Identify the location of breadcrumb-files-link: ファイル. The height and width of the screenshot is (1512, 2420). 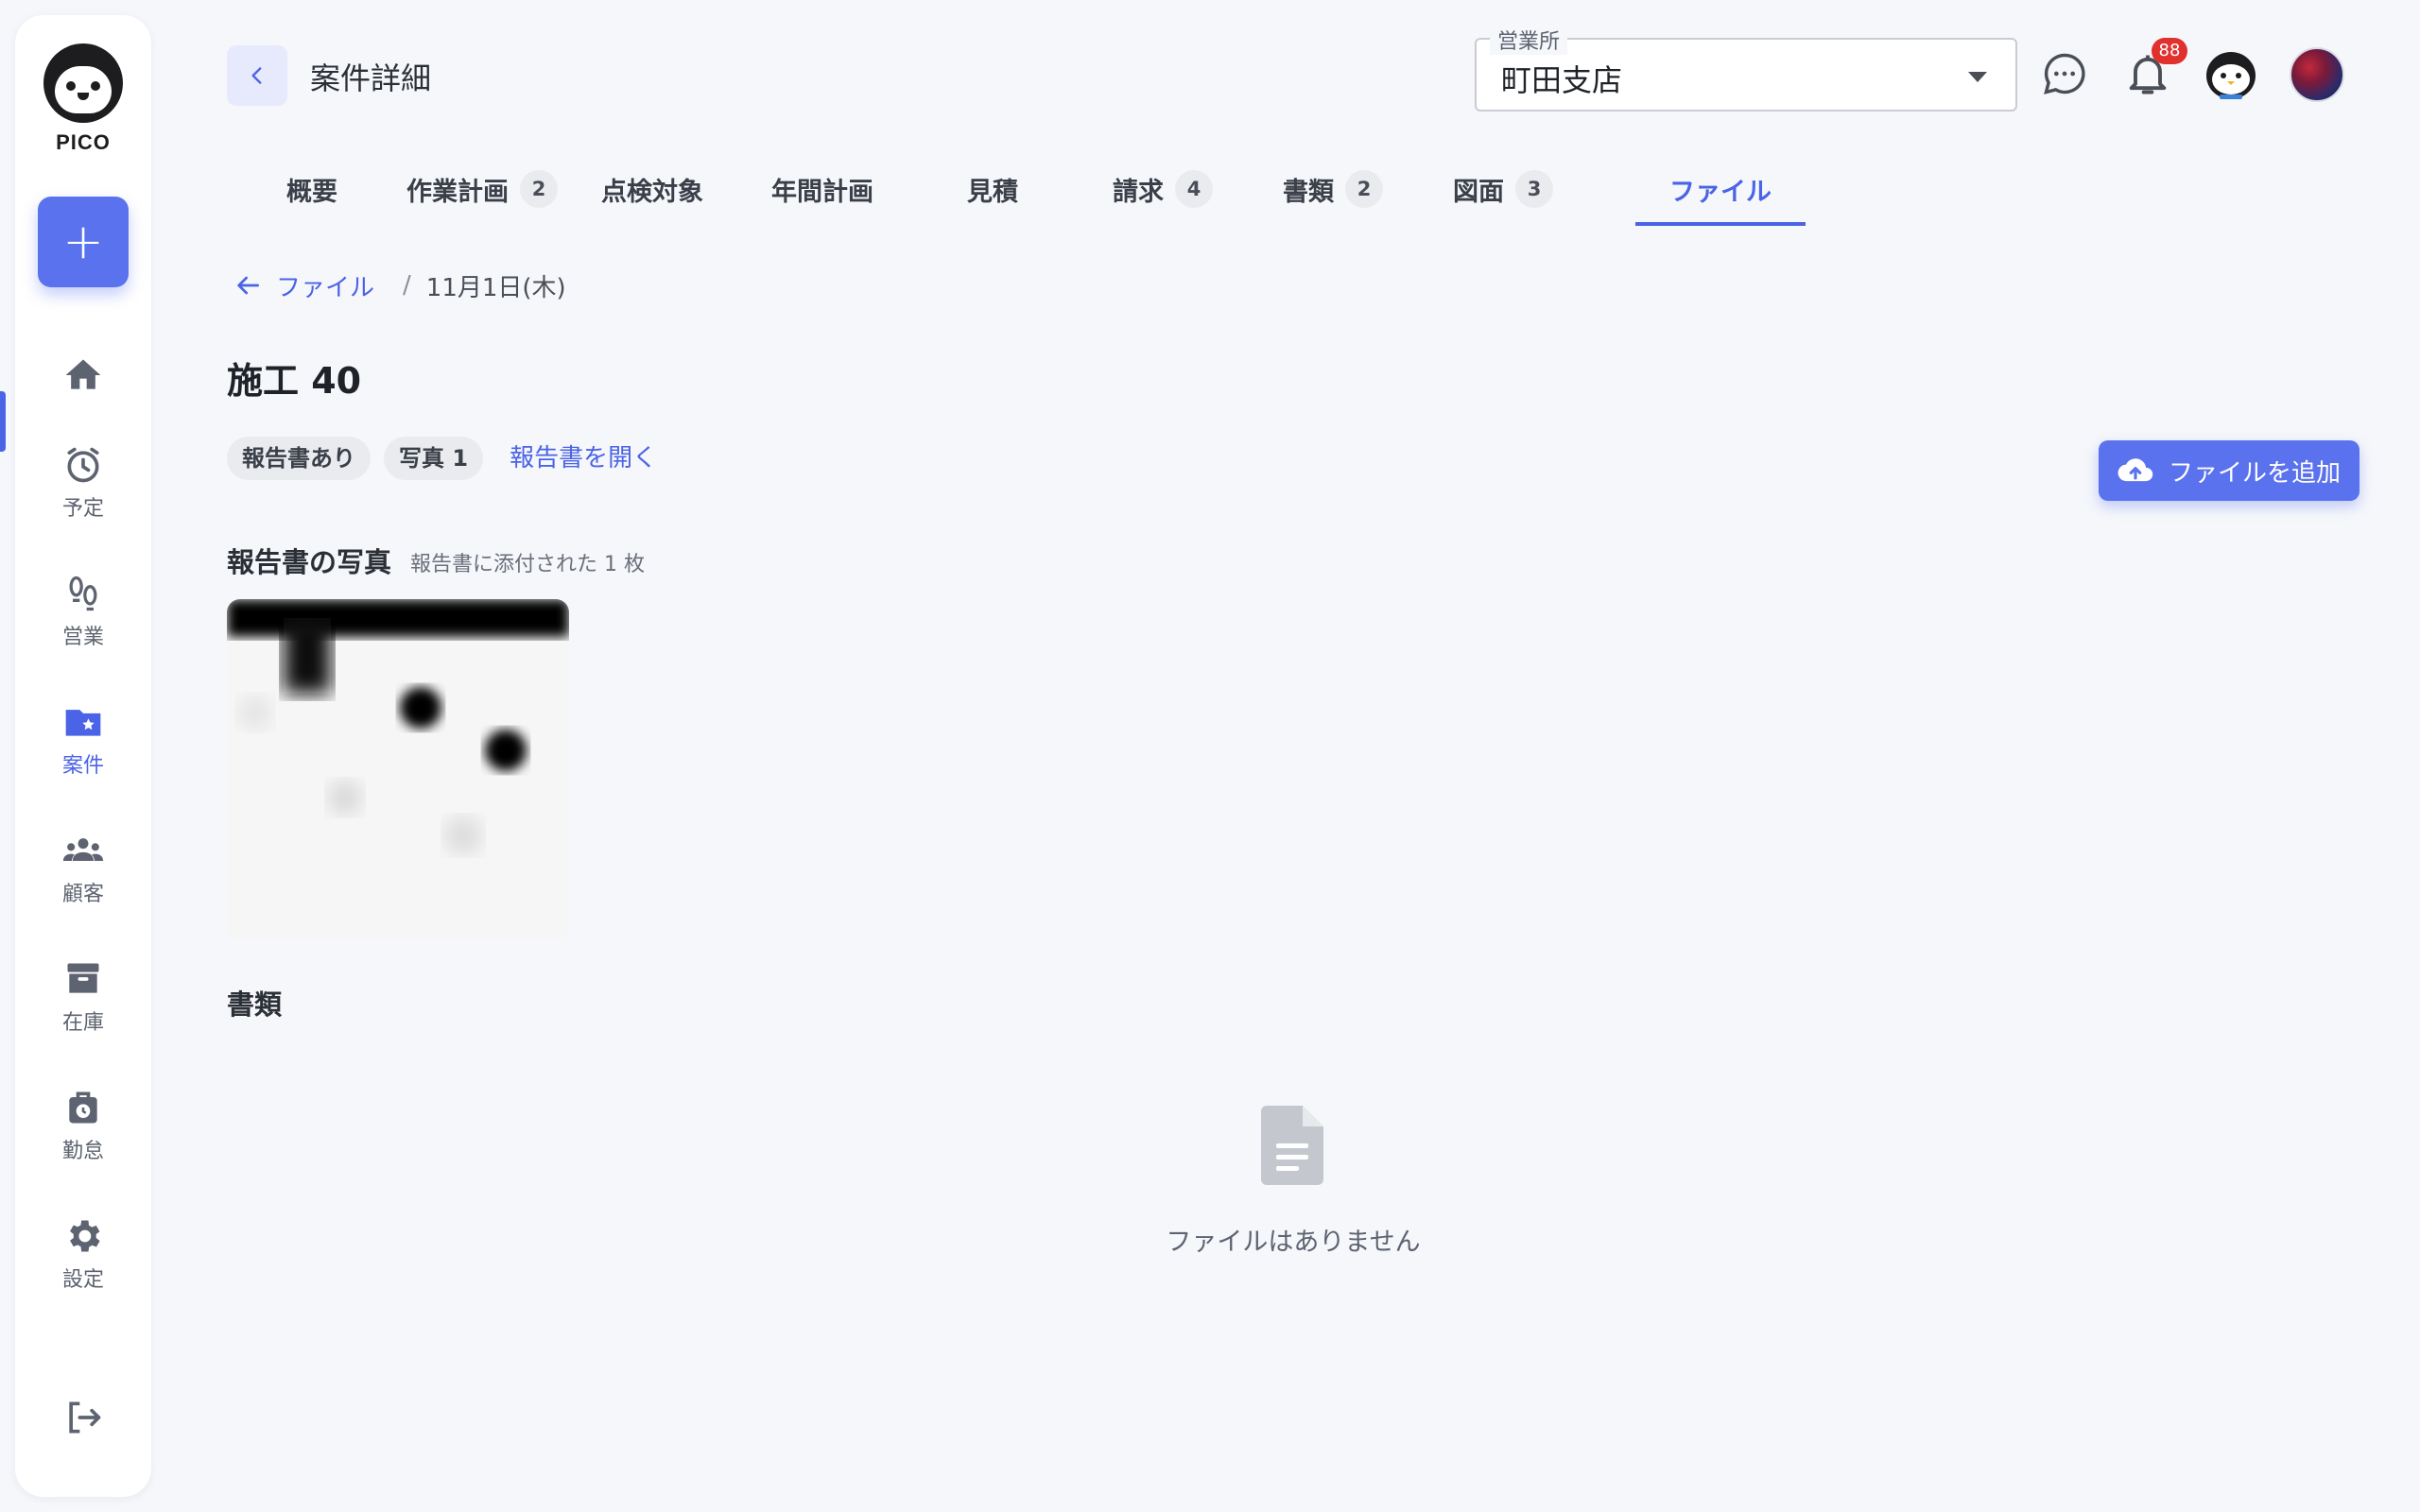
(325, 285).